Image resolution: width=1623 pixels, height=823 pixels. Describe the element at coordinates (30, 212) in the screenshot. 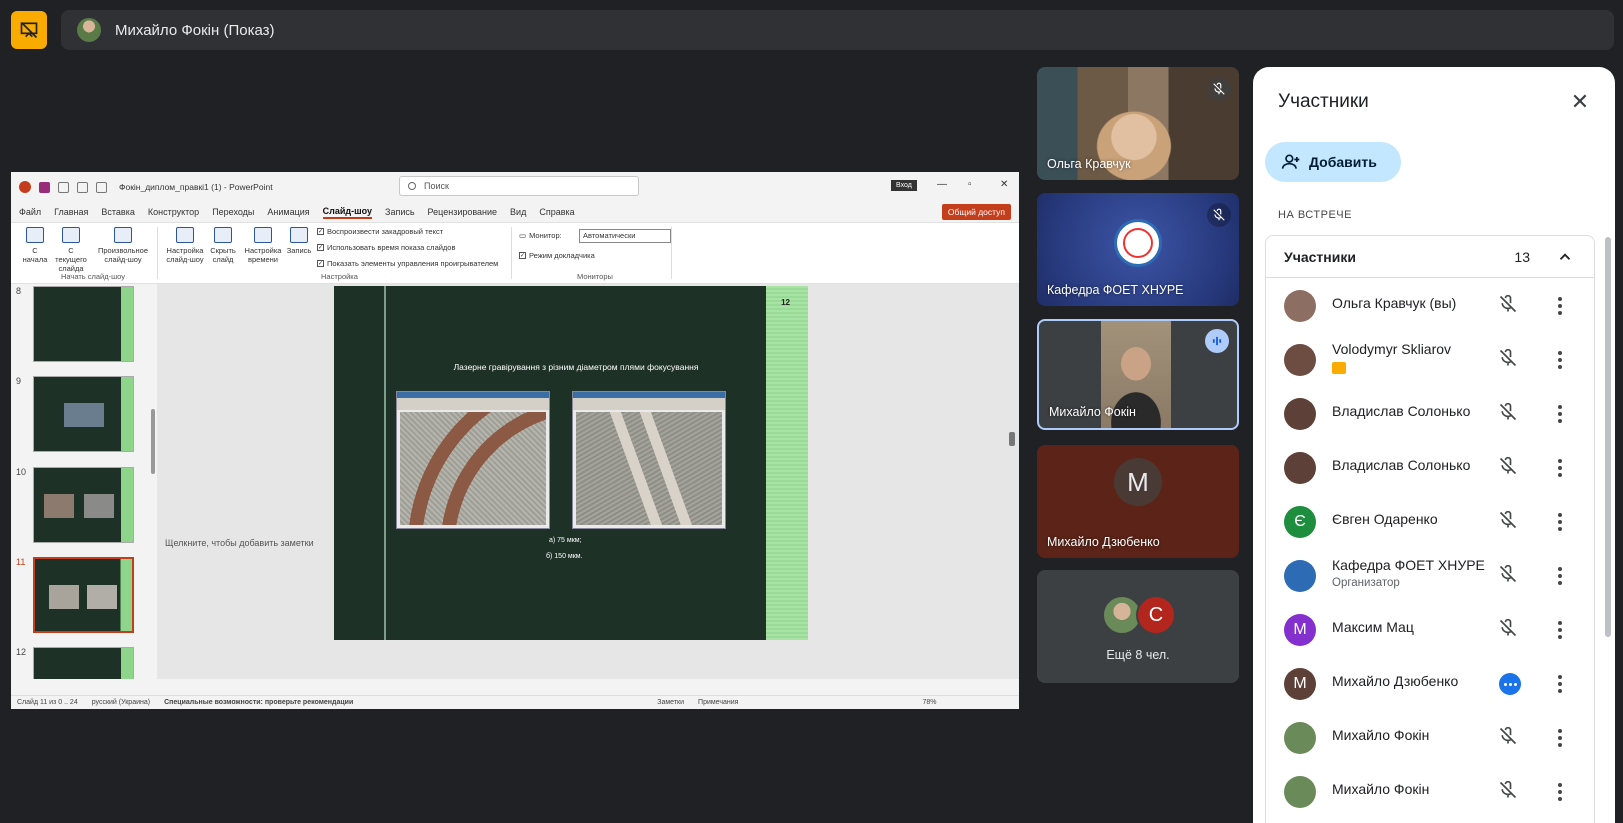

I see `menu-file: Файл` at that location.